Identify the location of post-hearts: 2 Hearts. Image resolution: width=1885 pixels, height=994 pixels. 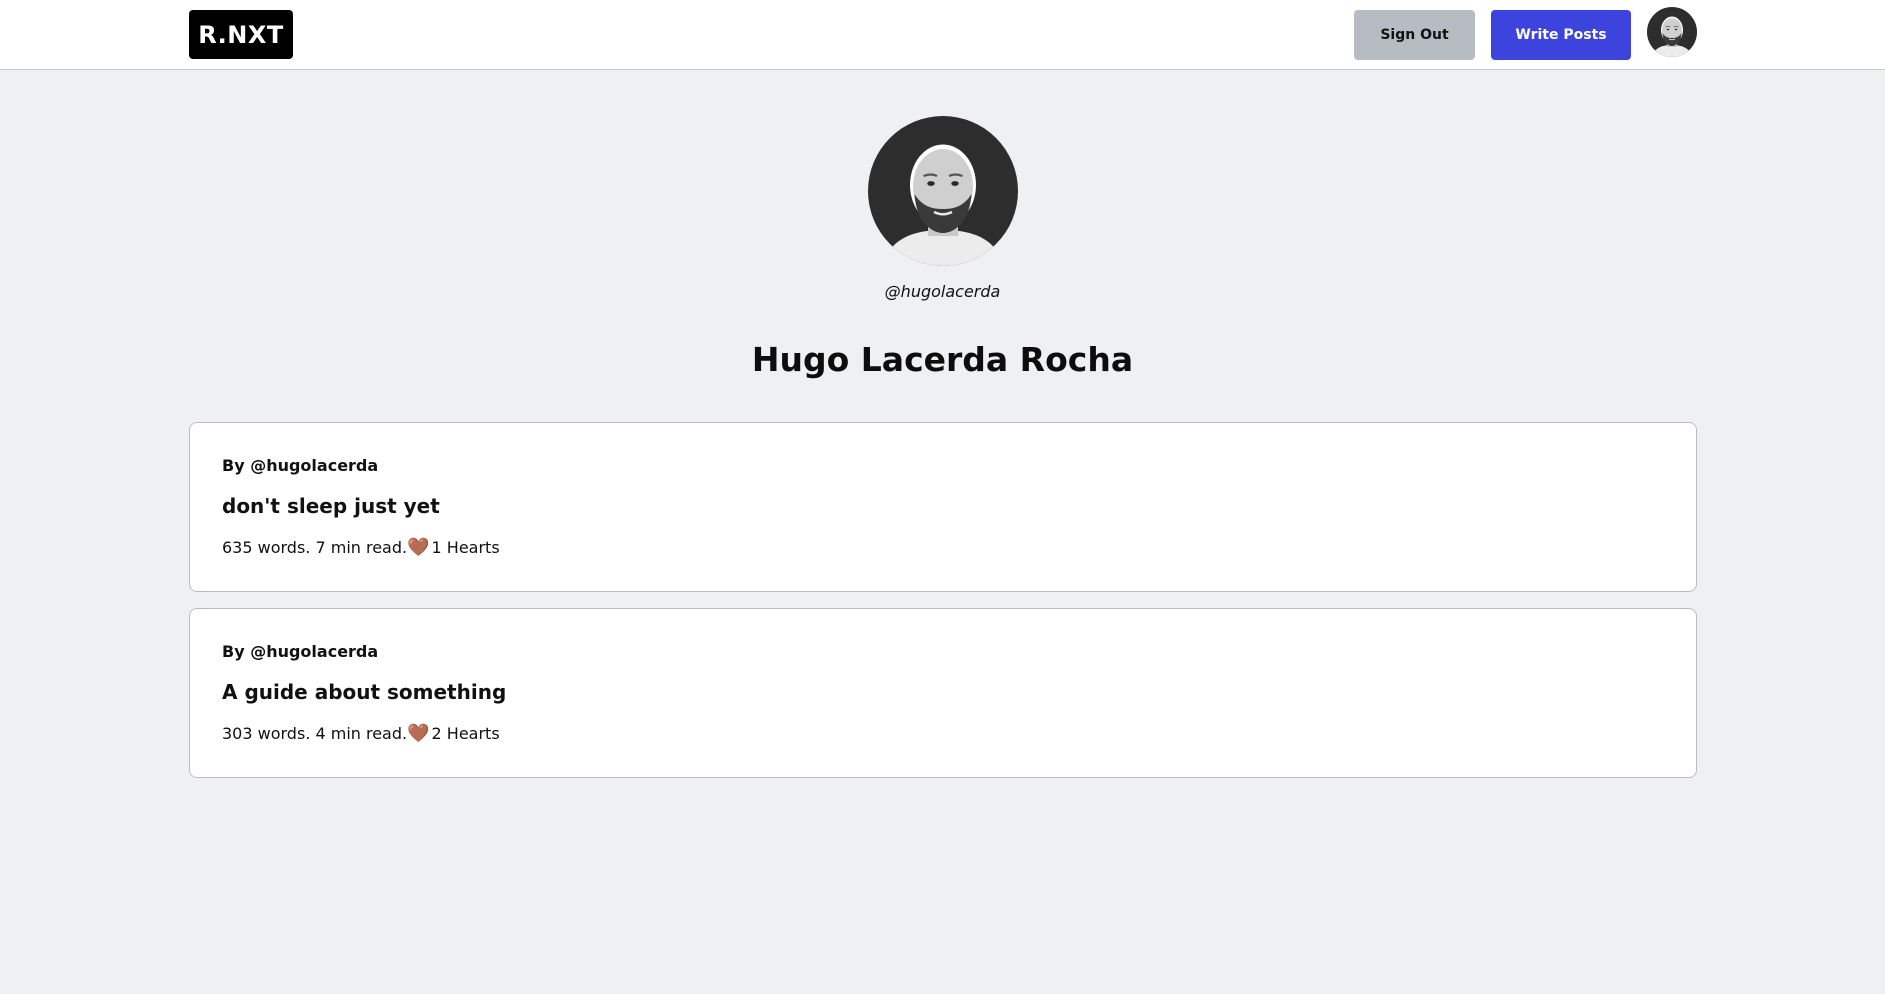
(465, 733).